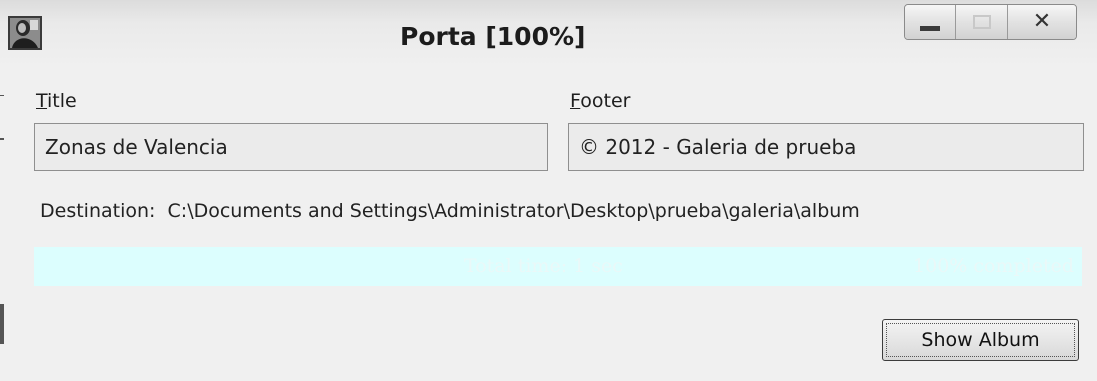  I want to click on footer-label-text: ooter, so click(605, 101).